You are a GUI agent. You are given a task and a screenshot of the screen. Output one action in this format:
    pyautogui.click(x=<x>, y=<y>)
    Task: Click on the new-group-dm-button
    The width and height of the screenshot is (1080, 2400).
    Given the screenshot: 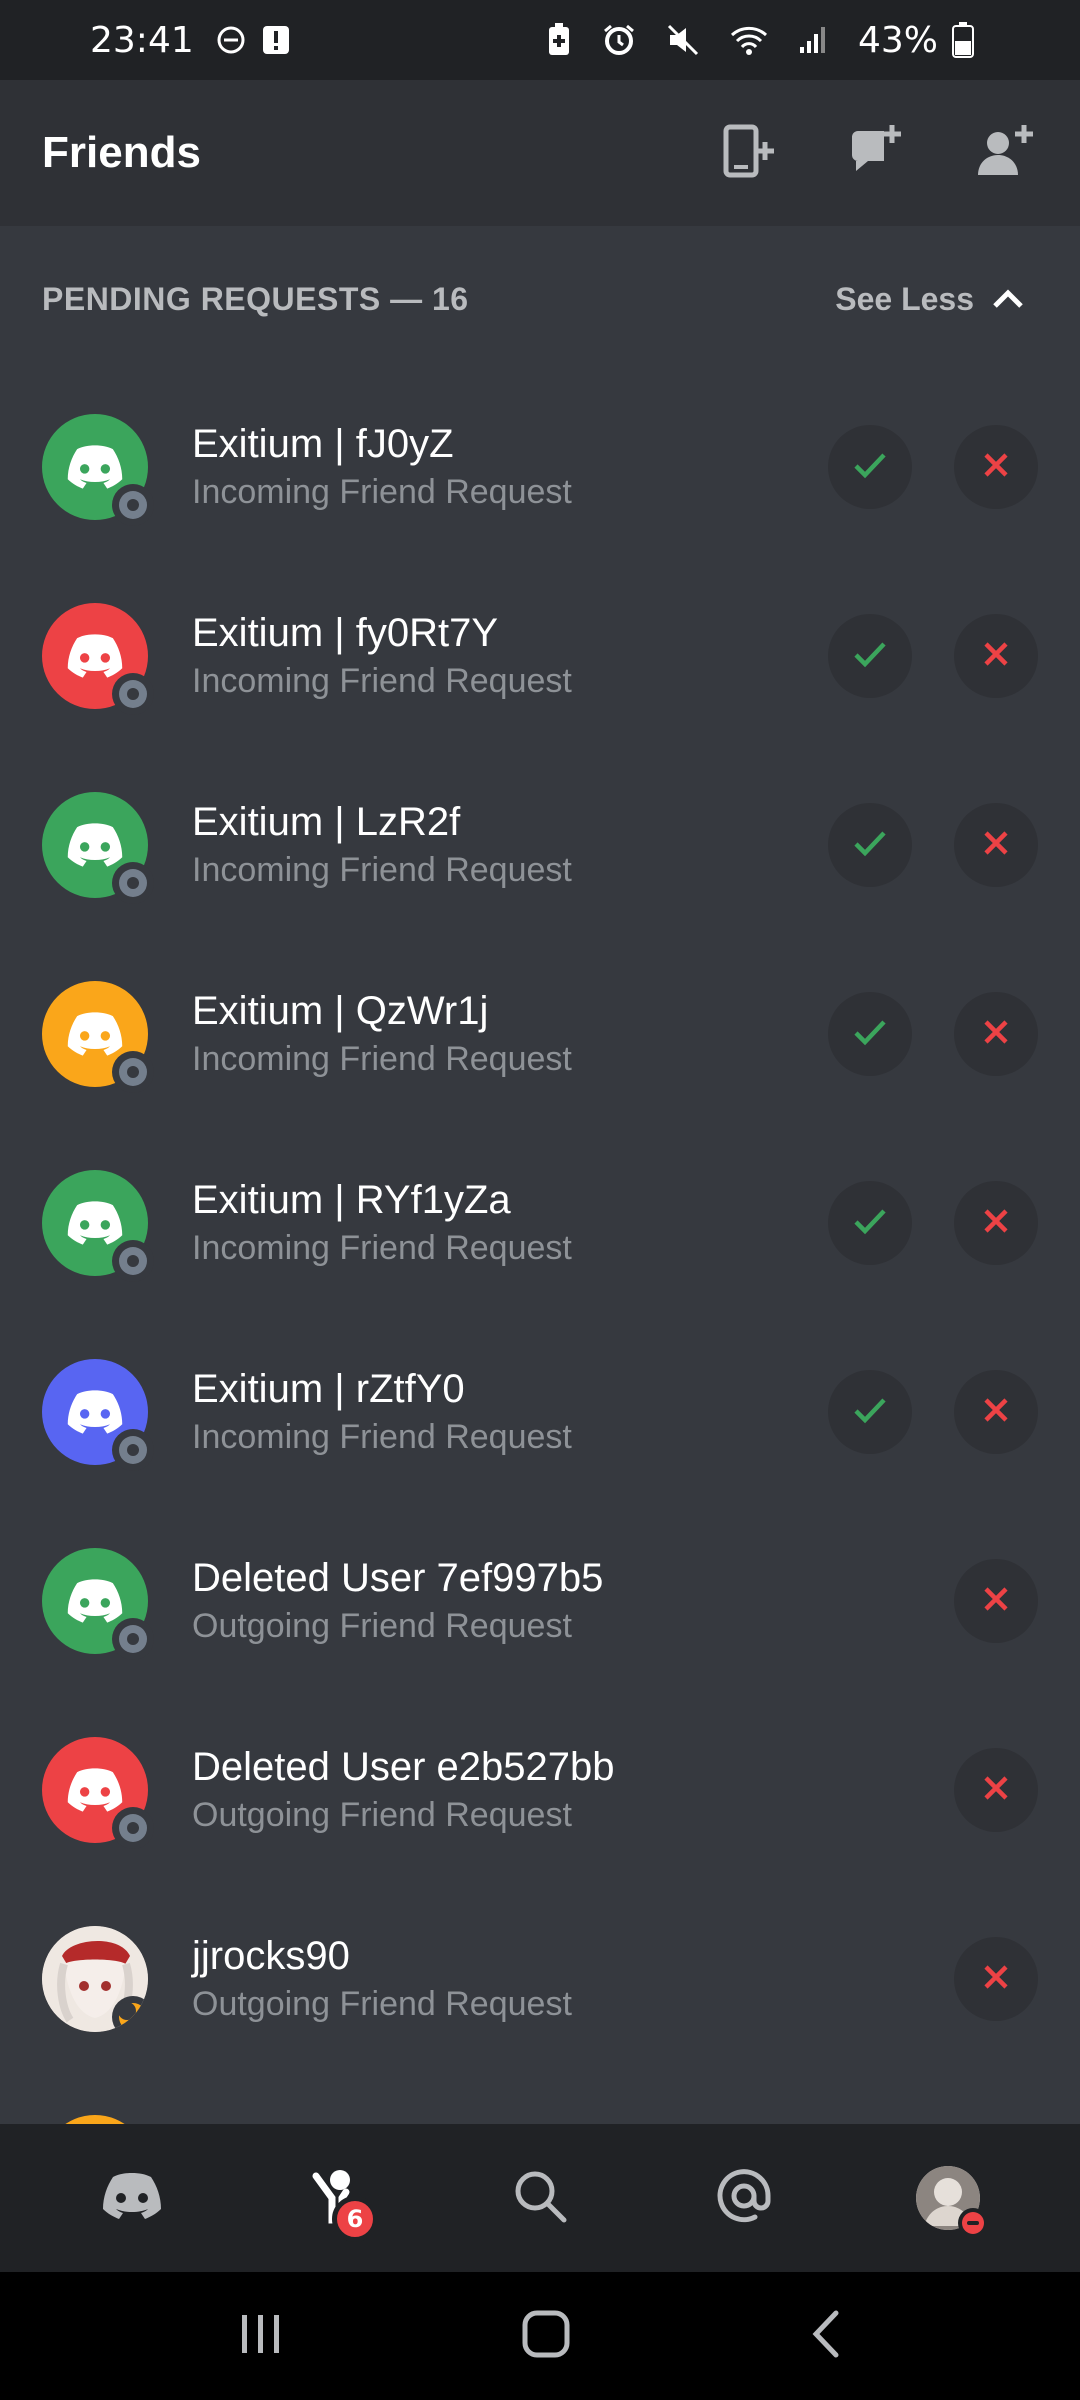 What is the action you would take?
    pyautogui.click(x=877, y=153)
    